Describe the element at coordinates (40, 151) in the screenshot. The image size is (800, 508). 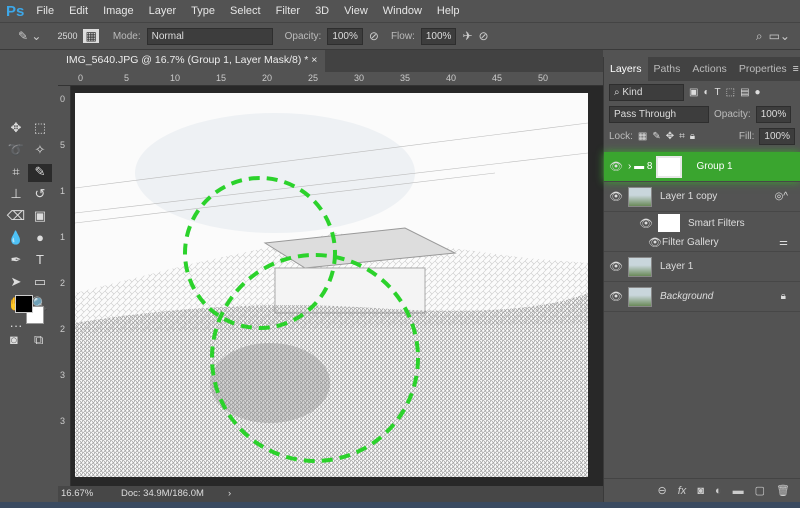
I see `magic-wand-icon: ✧` at that location.